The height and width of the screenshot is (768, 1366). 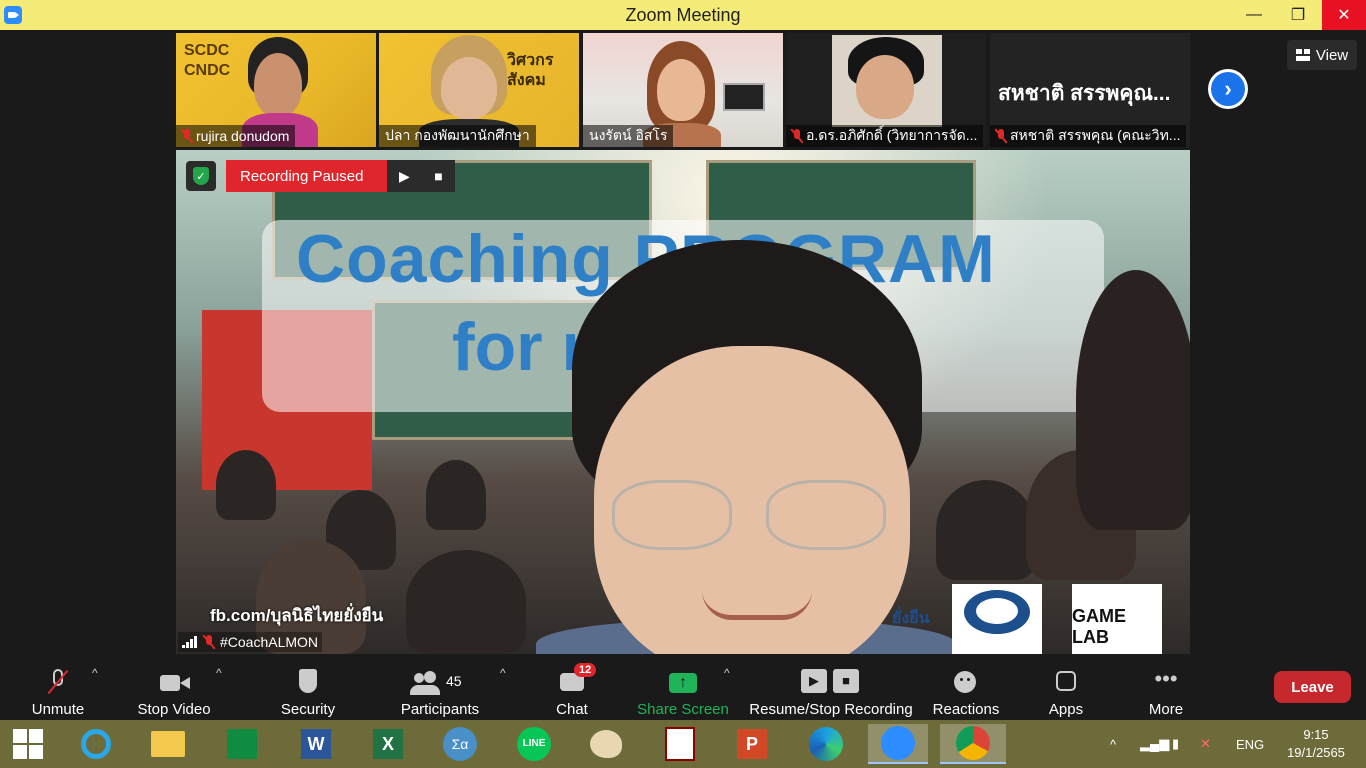 What do you see at coordinates (1166, 678) in the screenshot?
I see `ellipsis-icon: •••` at bounding box center [1166, 678].